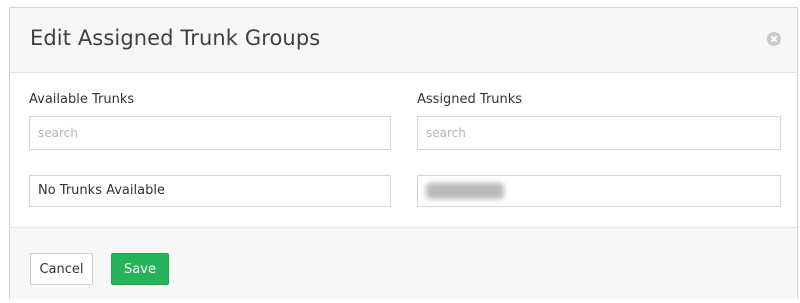  What do you see at coordinates (140, 269) in the screenshot?
I see `save-button: Save` at bounding box center [140, 269].